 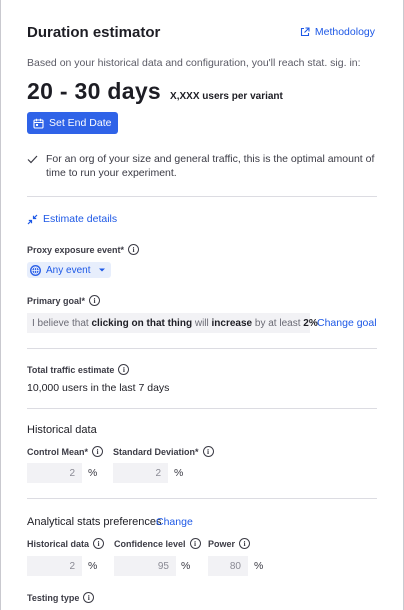 I want to click on goal-direction: increase, so click(x=232, y=323).